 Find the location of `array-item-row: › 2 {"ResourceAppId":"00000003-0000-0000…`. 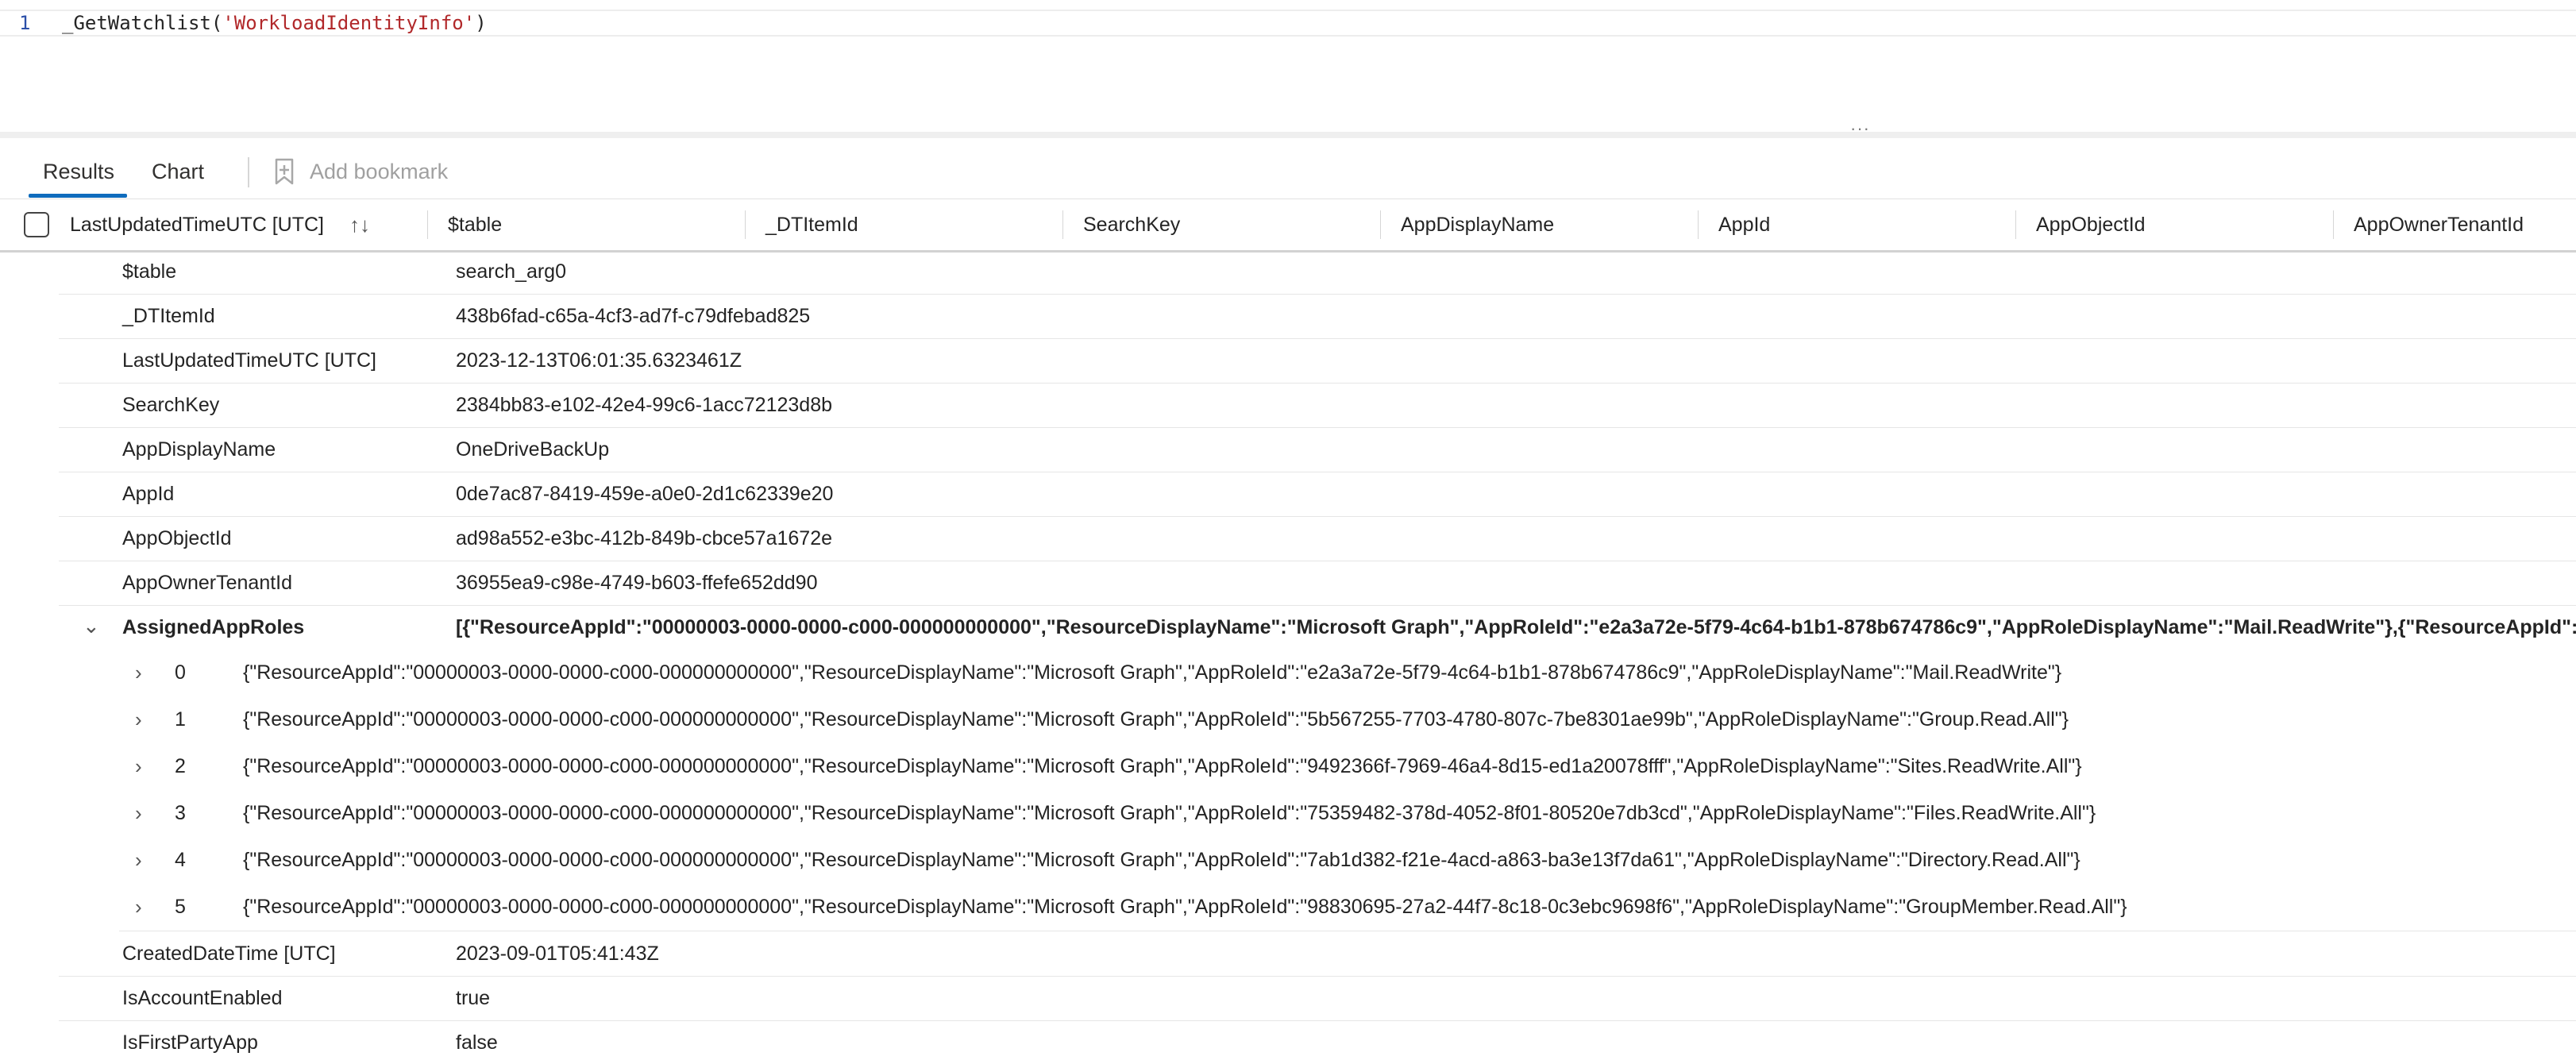

array-item-row: › 2 {"ResourceAppId":"00000003-0000-0000… is located at coordinates (1347, 766).